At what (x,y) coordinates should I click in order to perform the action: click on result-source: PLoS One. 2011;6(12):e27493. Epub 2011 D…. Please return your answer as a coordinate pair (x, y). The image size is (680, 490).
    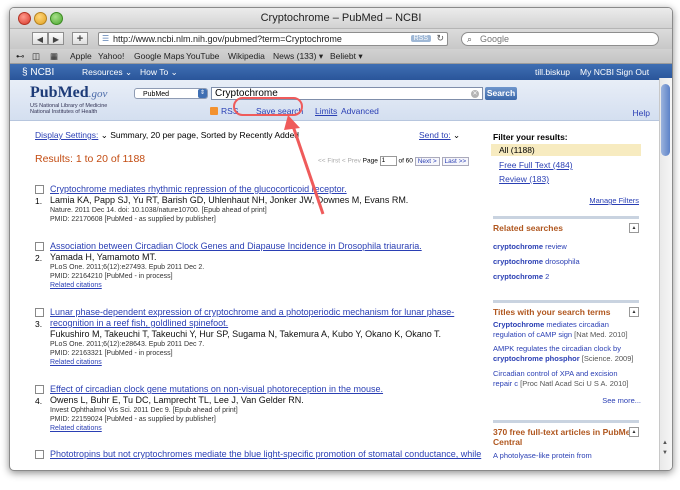
    Looking at the image, I should click on (127, 267).